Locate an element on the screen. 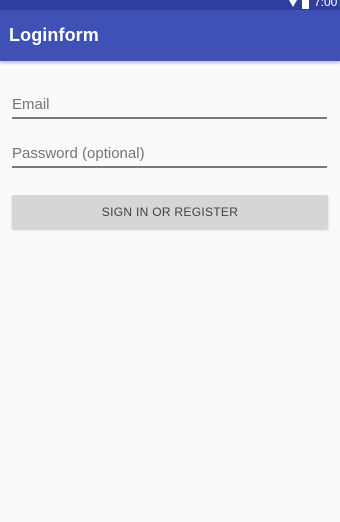  status-icons: 7:00 is located at coordinates (314, 5).